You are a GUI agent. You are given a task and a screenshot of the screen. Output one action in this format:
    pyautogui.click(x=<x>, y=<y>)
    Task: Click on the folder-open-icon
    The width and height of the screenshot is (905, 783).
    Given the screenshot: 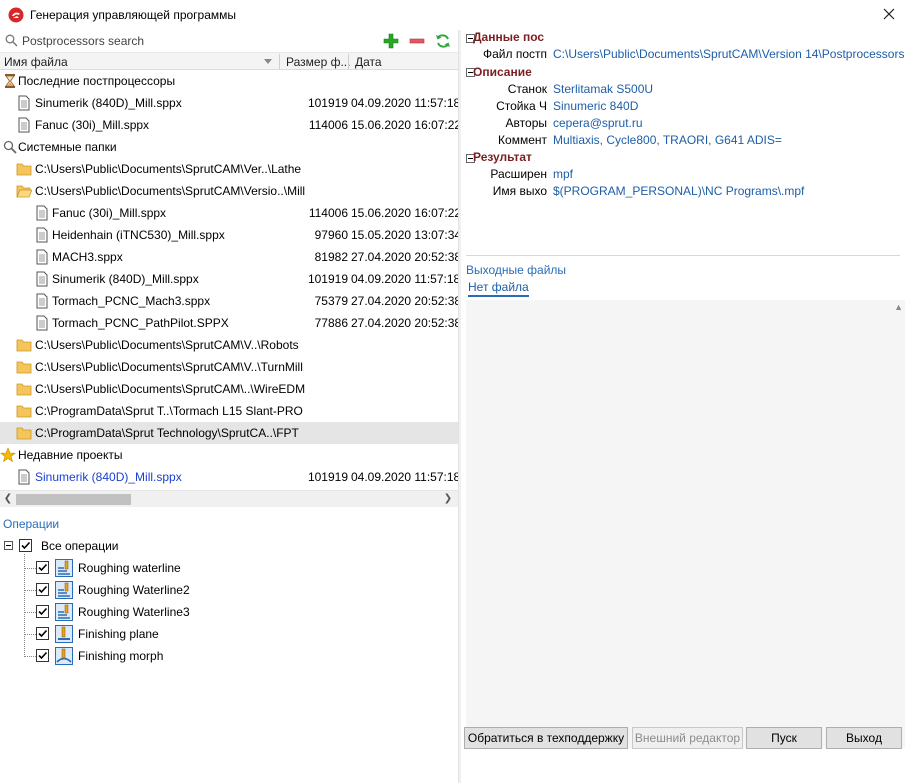 What is the action you would take?
    pyautogui.click(x=24, y=191)
    